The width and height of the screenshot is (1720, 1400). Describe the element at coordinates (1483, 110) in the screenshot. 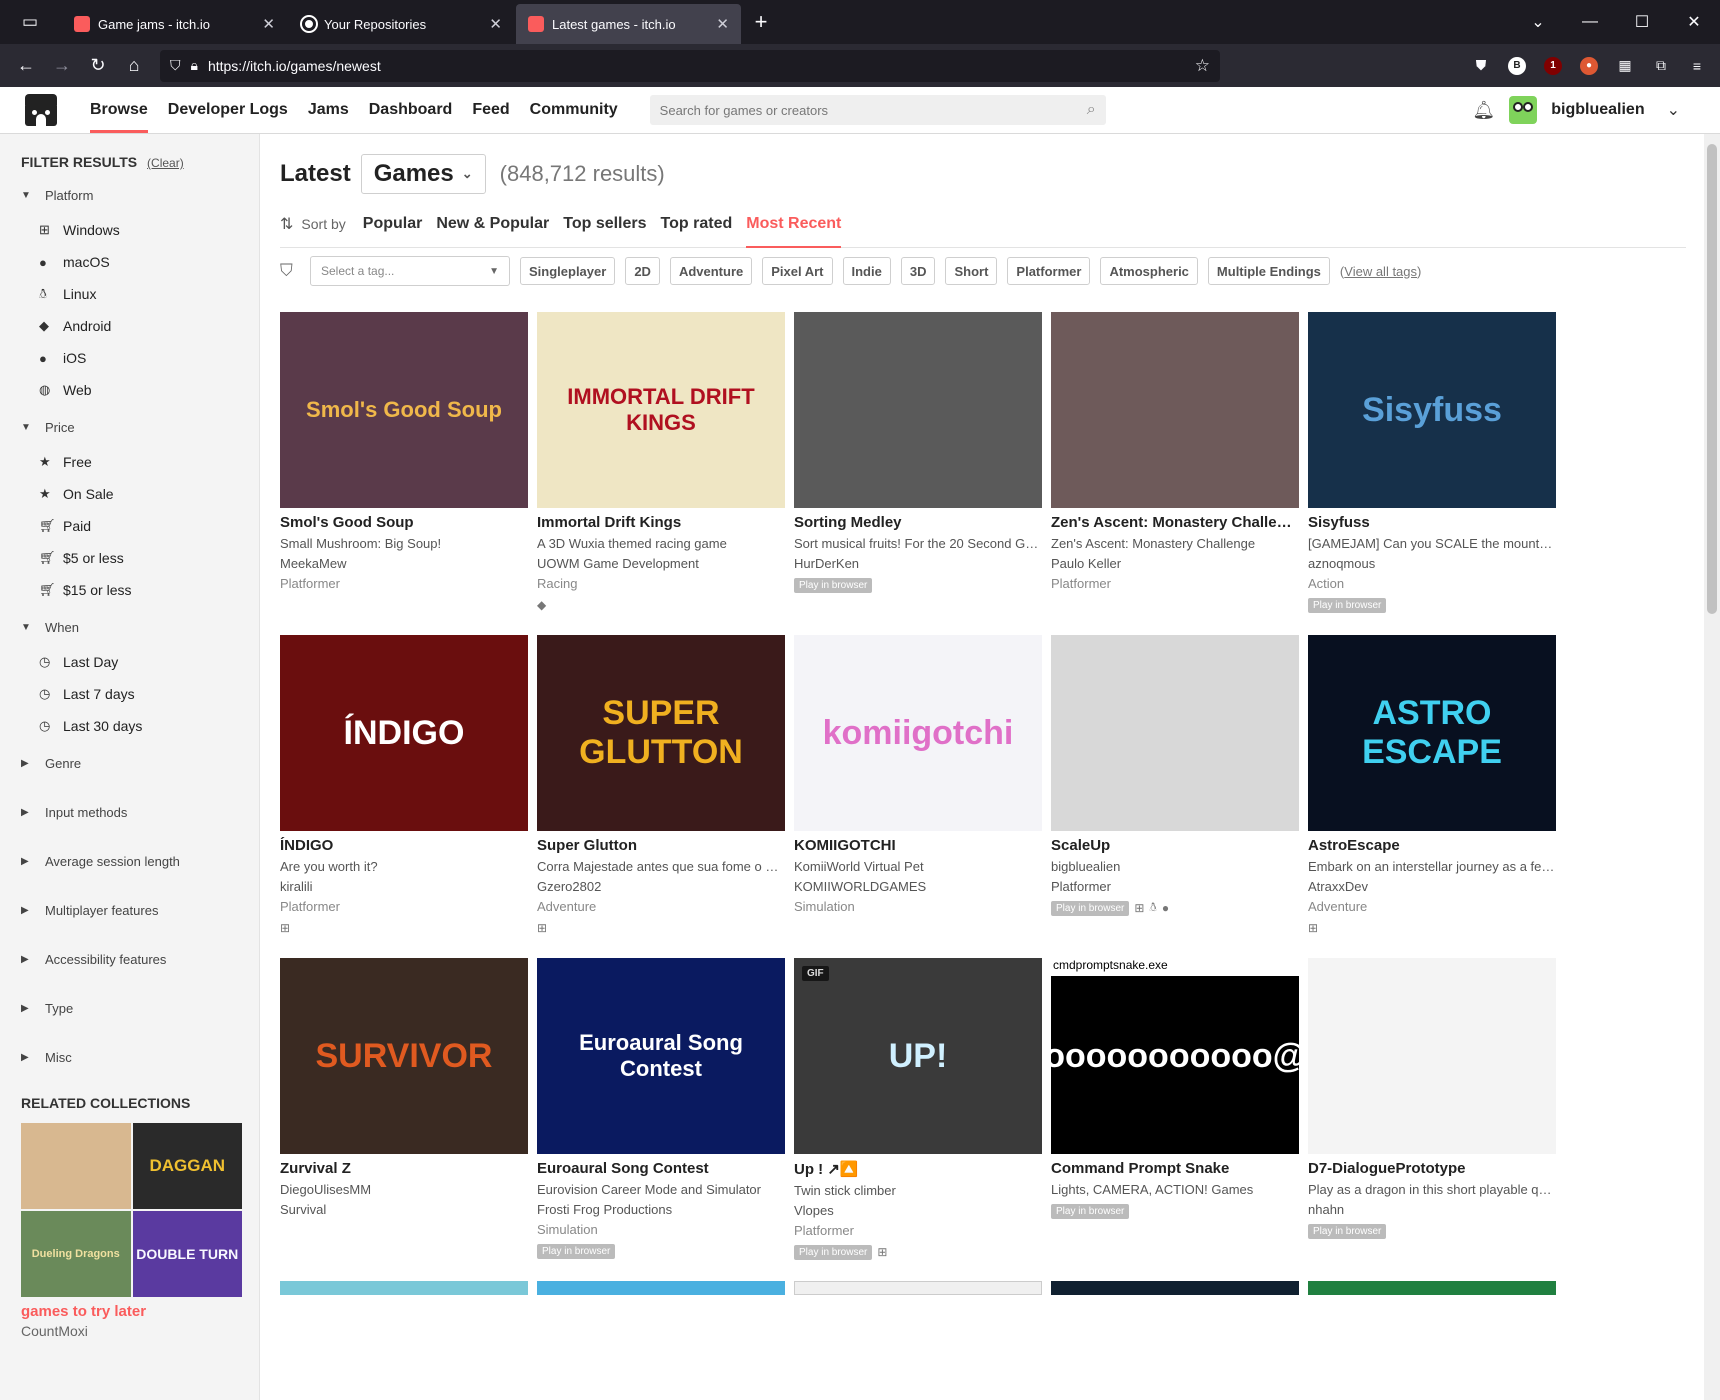

I see `bell-icon: 🔔︎` at that location.